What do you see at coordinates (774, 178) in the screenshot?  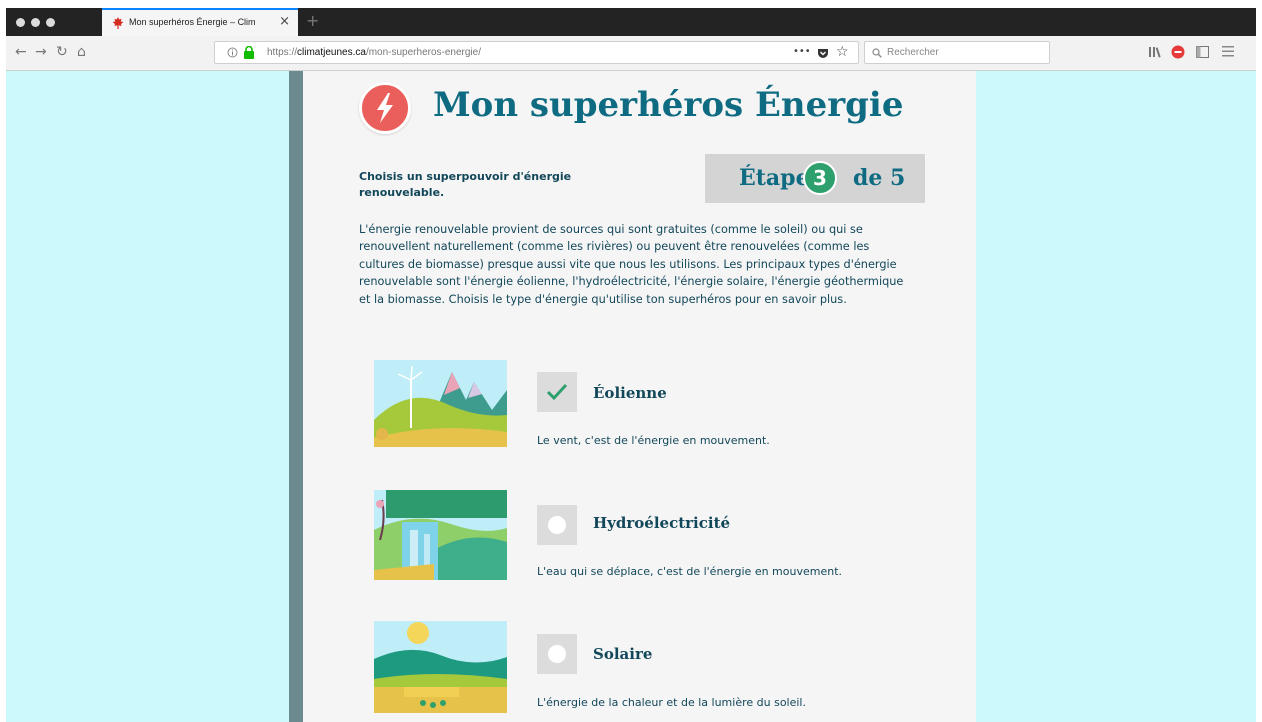 I see `step-word: Étape` at bounding box center [774, 178].